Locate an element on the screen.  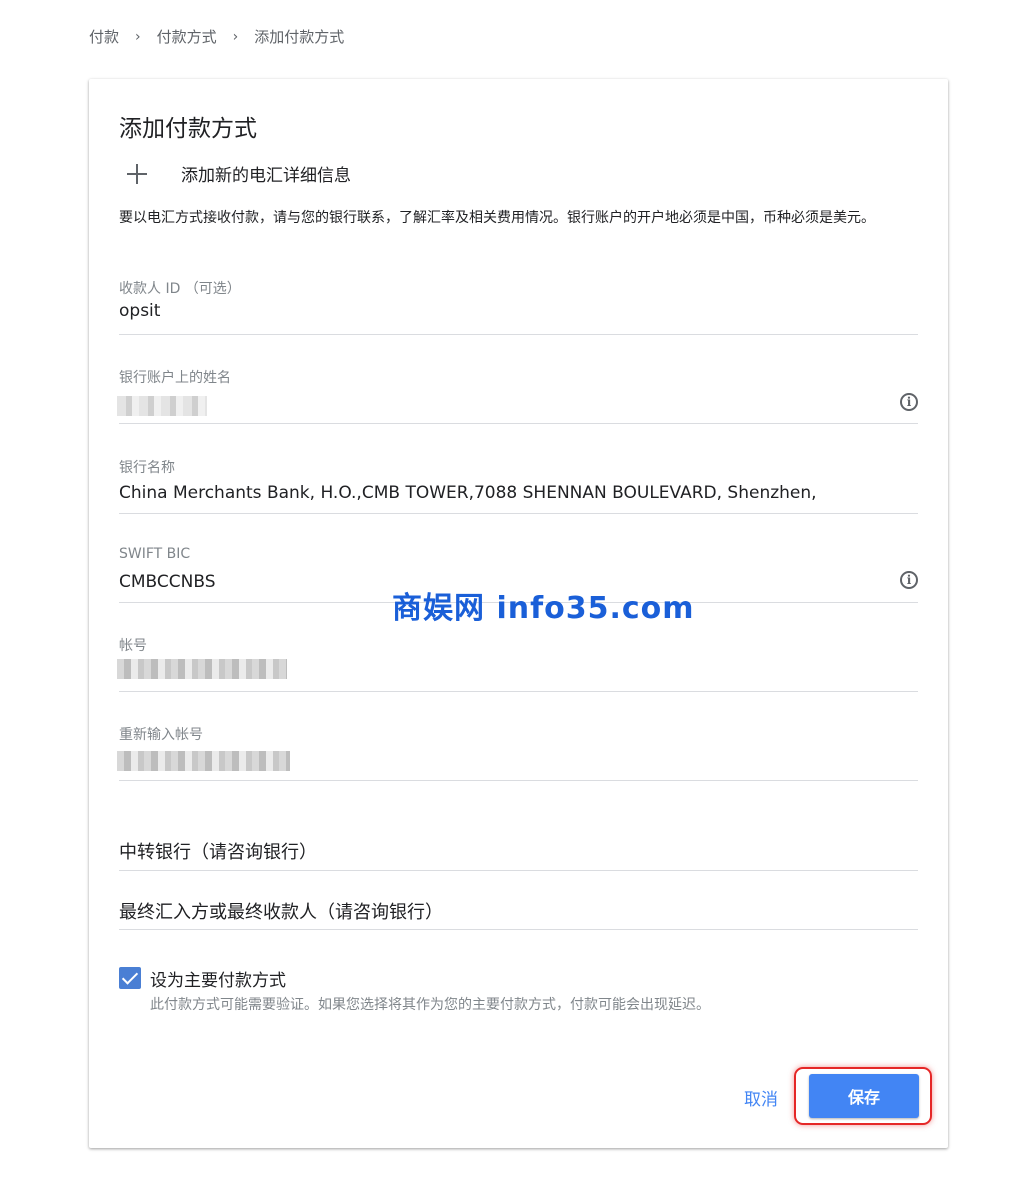
account-number-value-redacted is located at coordinates (202, 669).